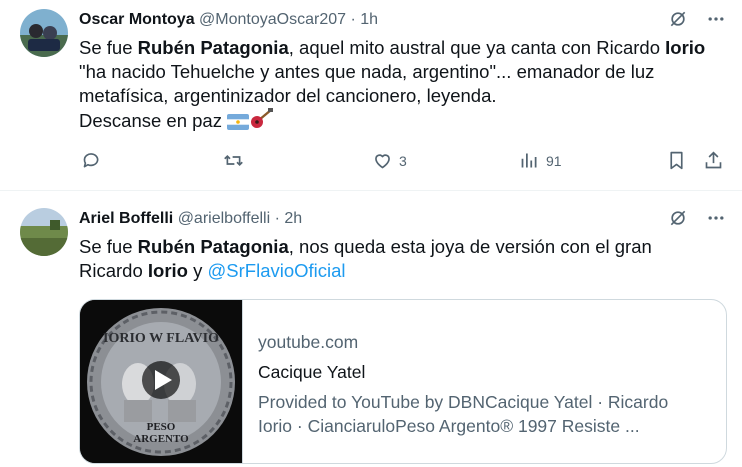 The height and width of the screenshot is (467, 742). What do you see at coordinates (113, 270) in the screenshot?
I see `text-segment: Ricardo` at bounding box center [113, 270].